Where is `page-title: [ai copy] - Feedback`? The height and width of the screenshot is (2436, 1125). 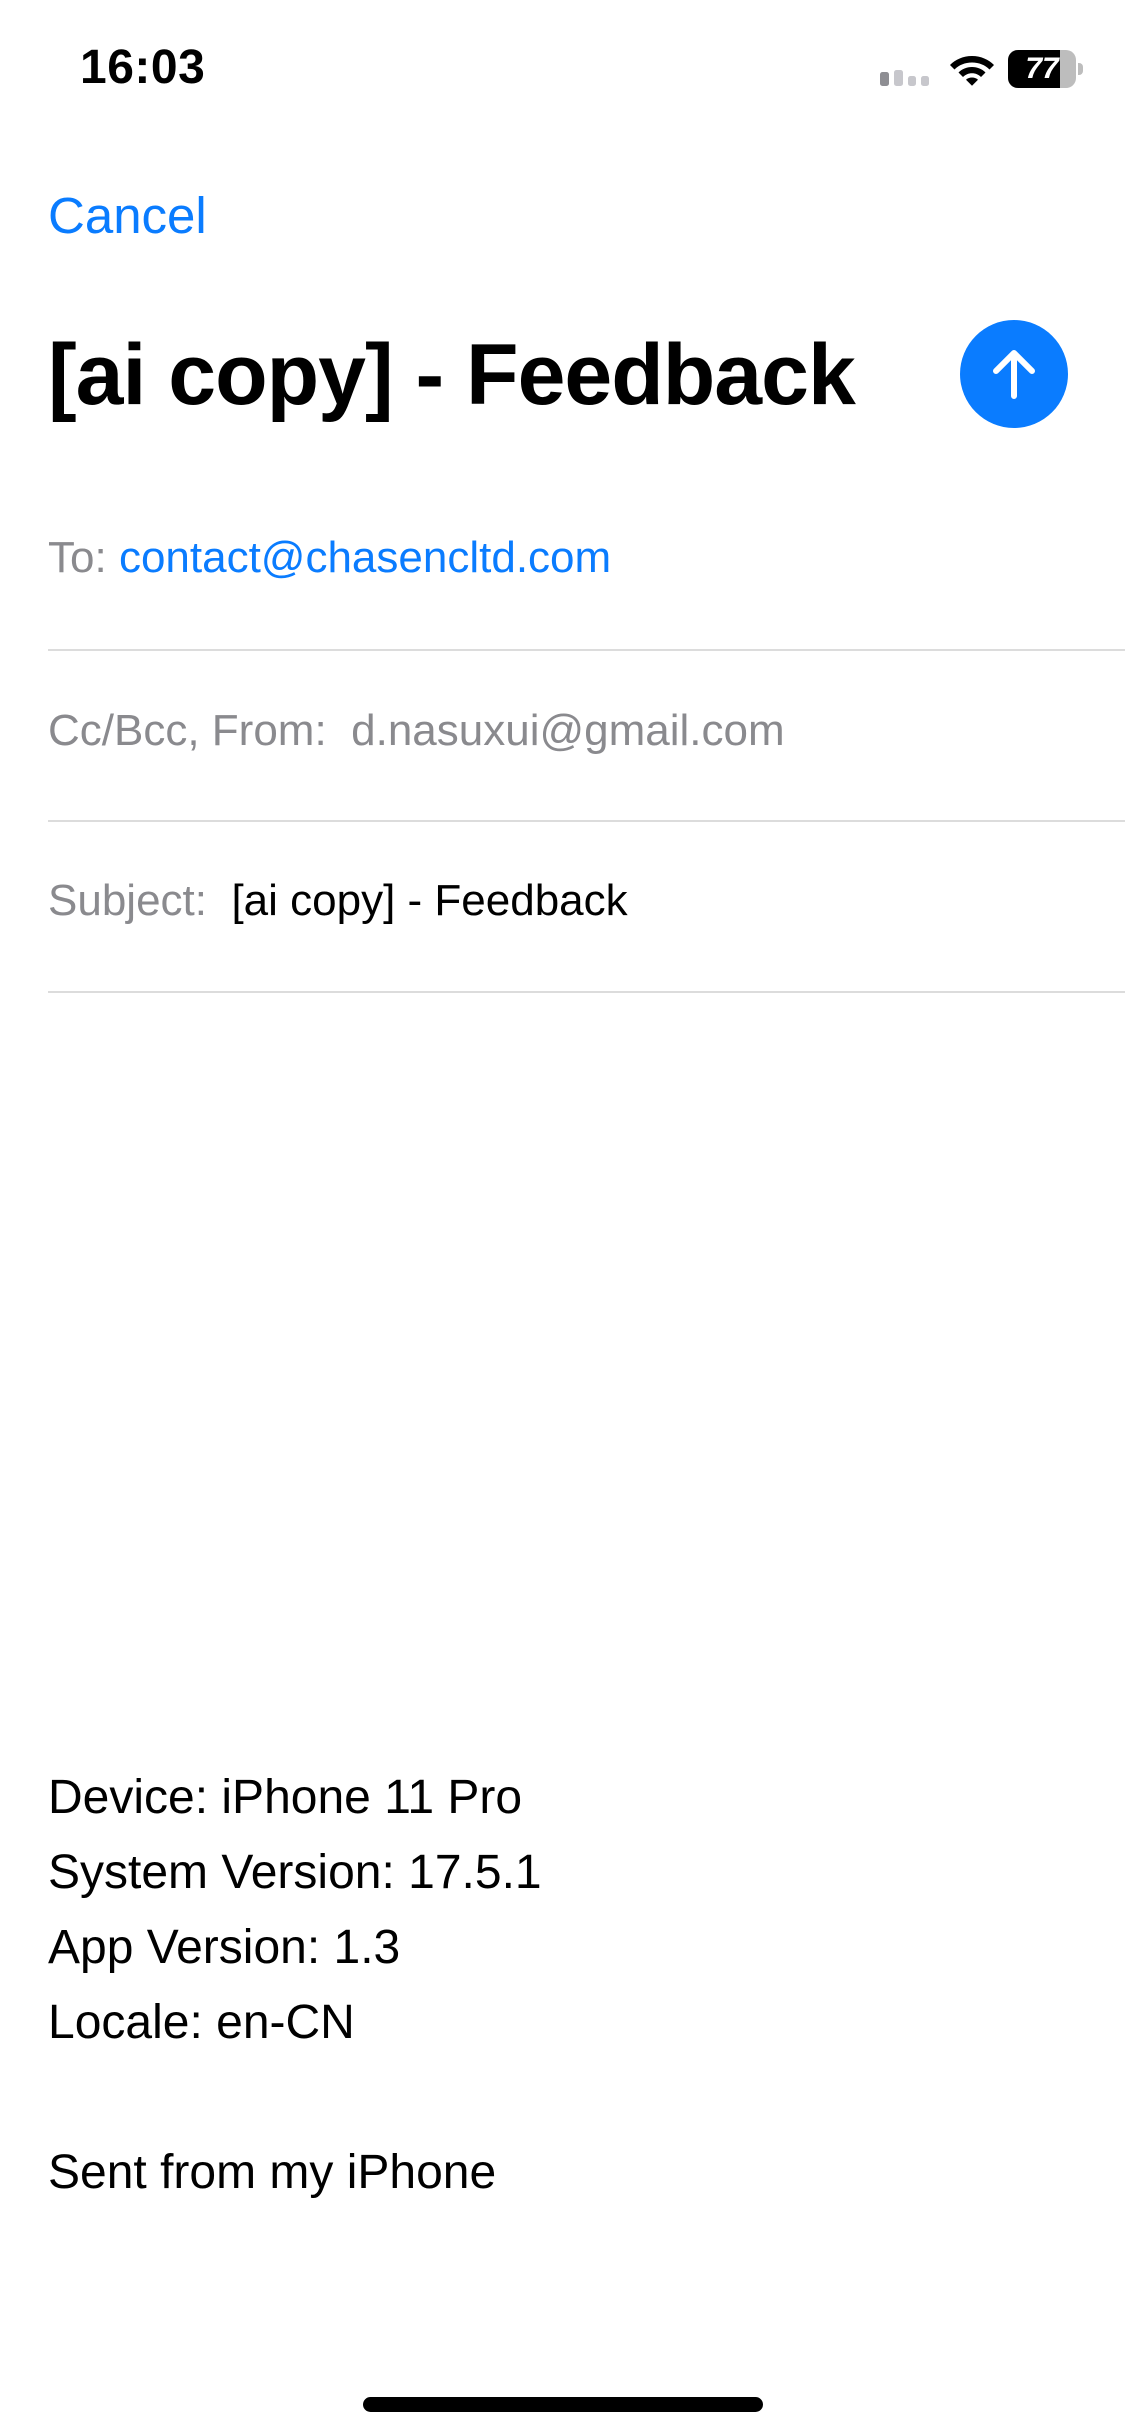
page-title: [ai copy] - Feedback is located at coordinates (452, 375).